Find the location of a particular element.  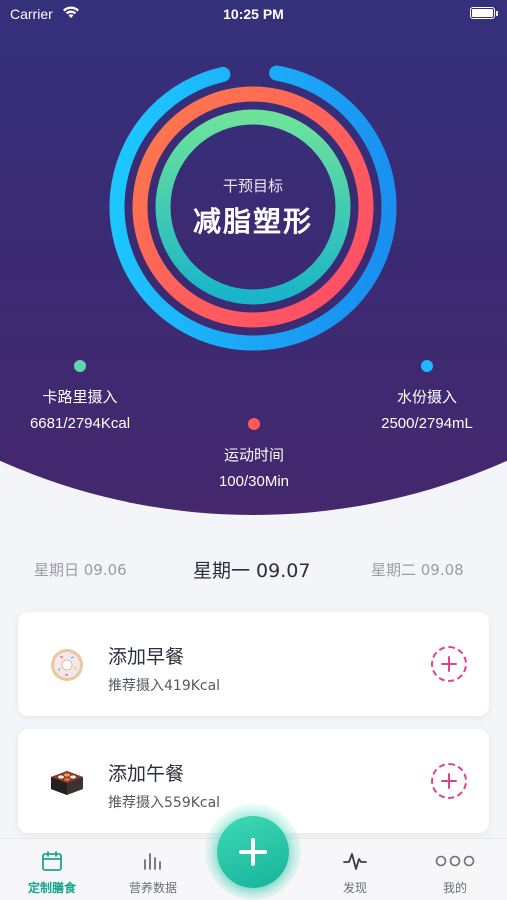

tab-mine-label: 我的 is located at coordinates (454, 888).